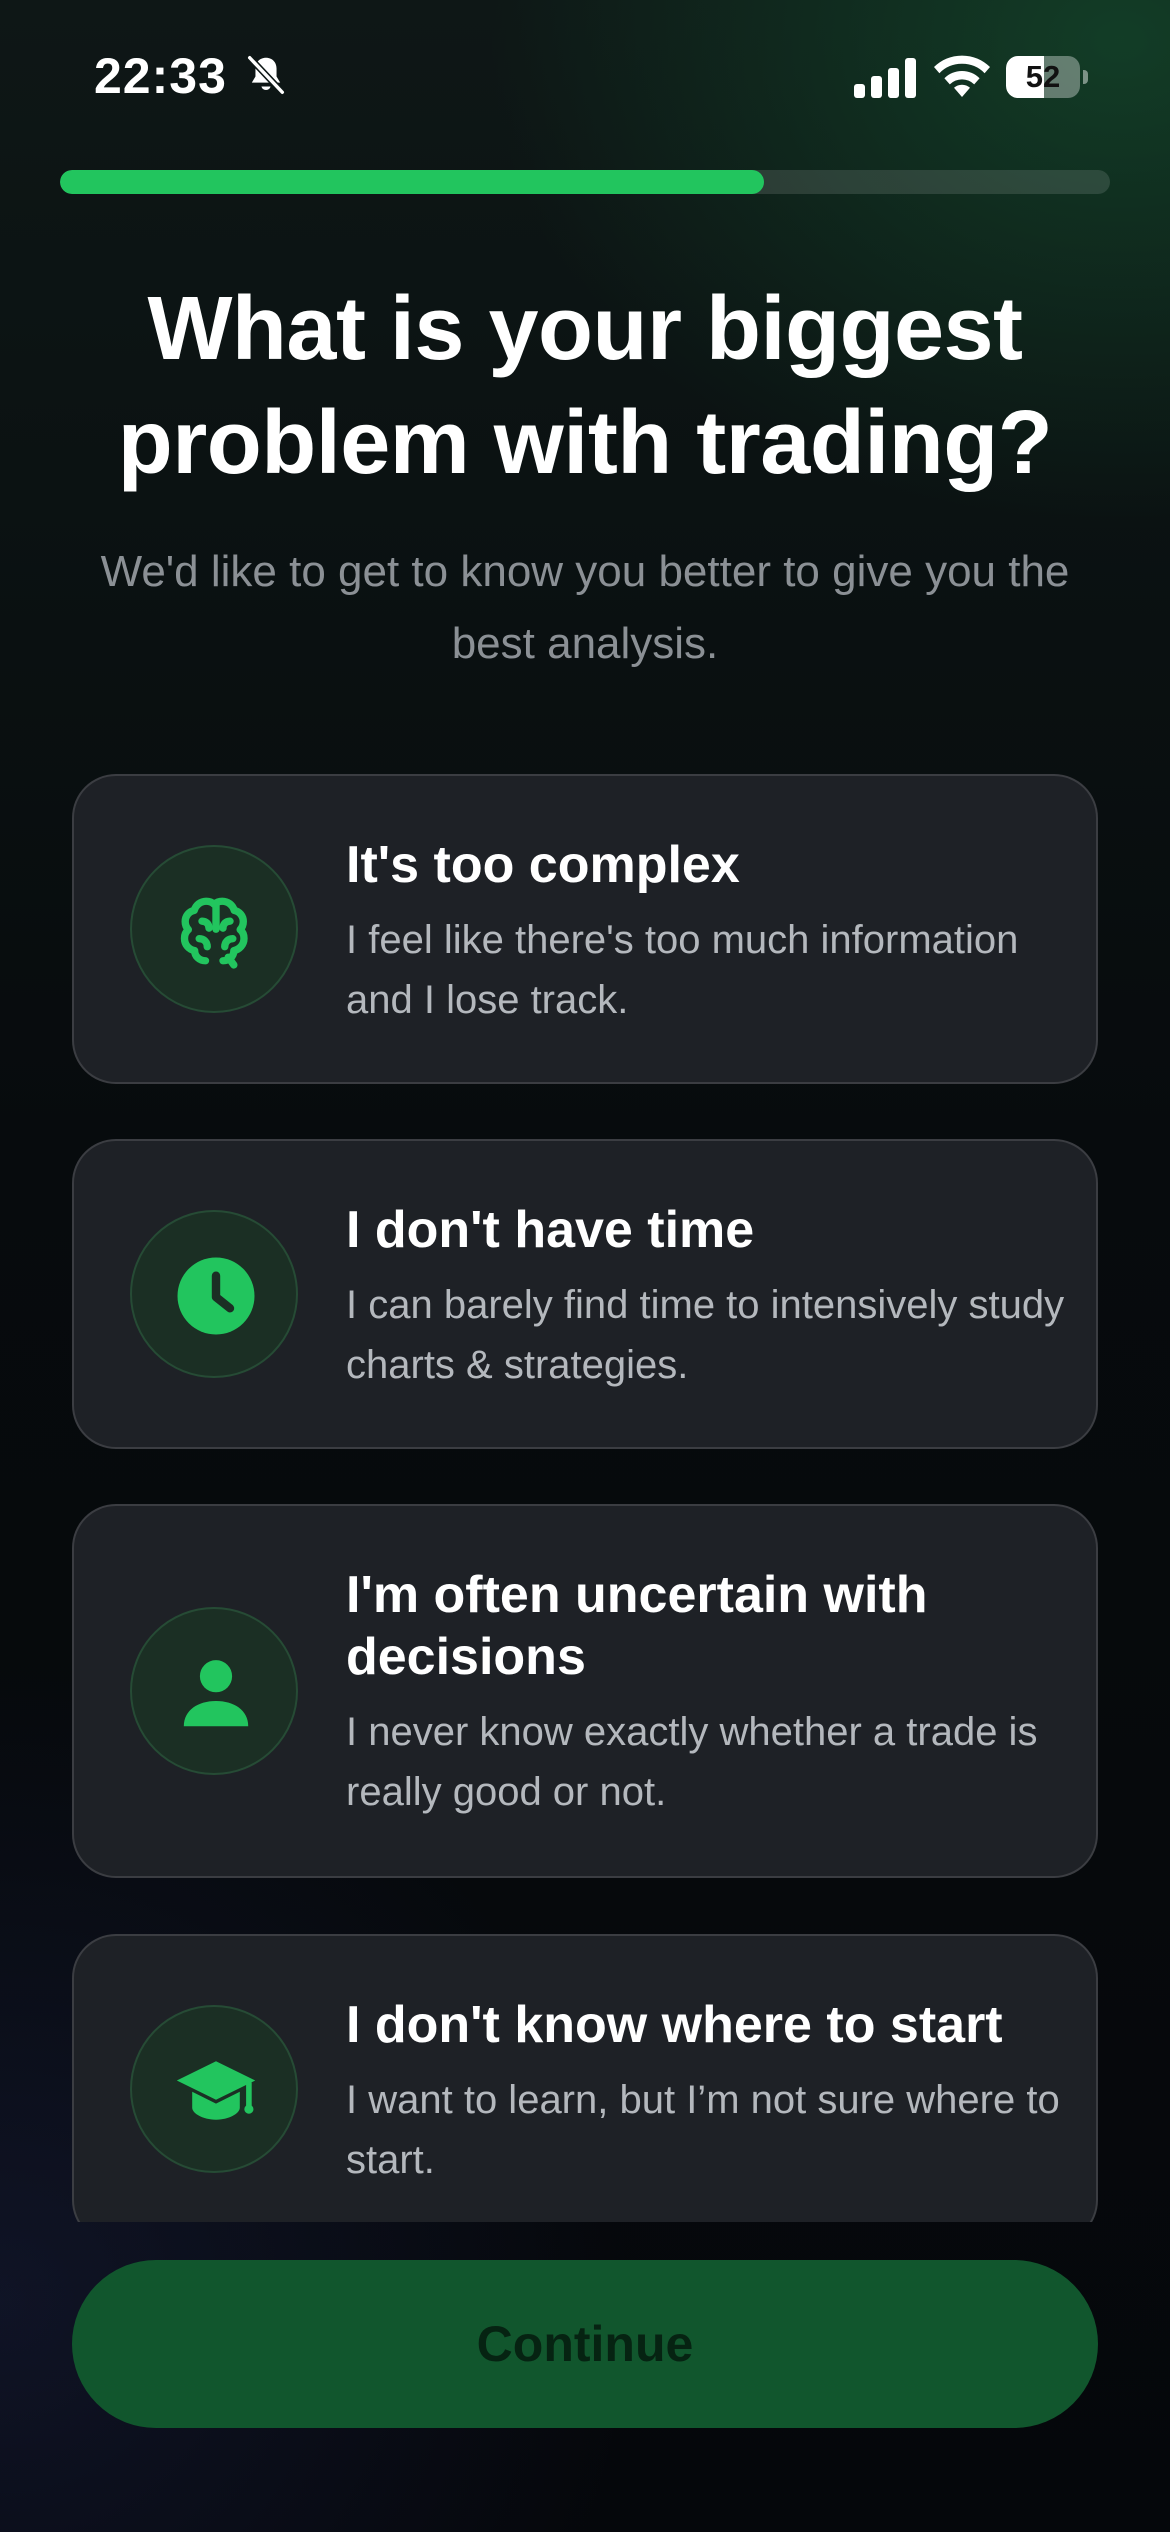  I want to click on clock-icon, so click(216, 1296).